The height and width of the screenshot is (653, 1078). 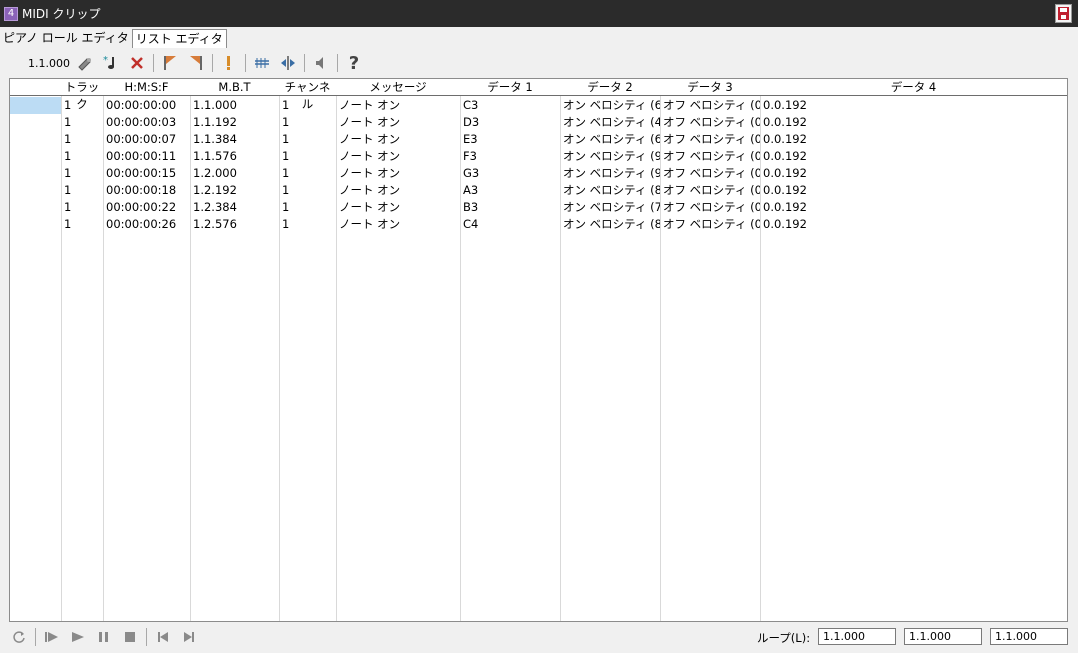 What do you see at coordinates (146, 207) in the screenshot?
I see `cell-hmsf: 00:00:00:22` at bounding box center [146, 207].